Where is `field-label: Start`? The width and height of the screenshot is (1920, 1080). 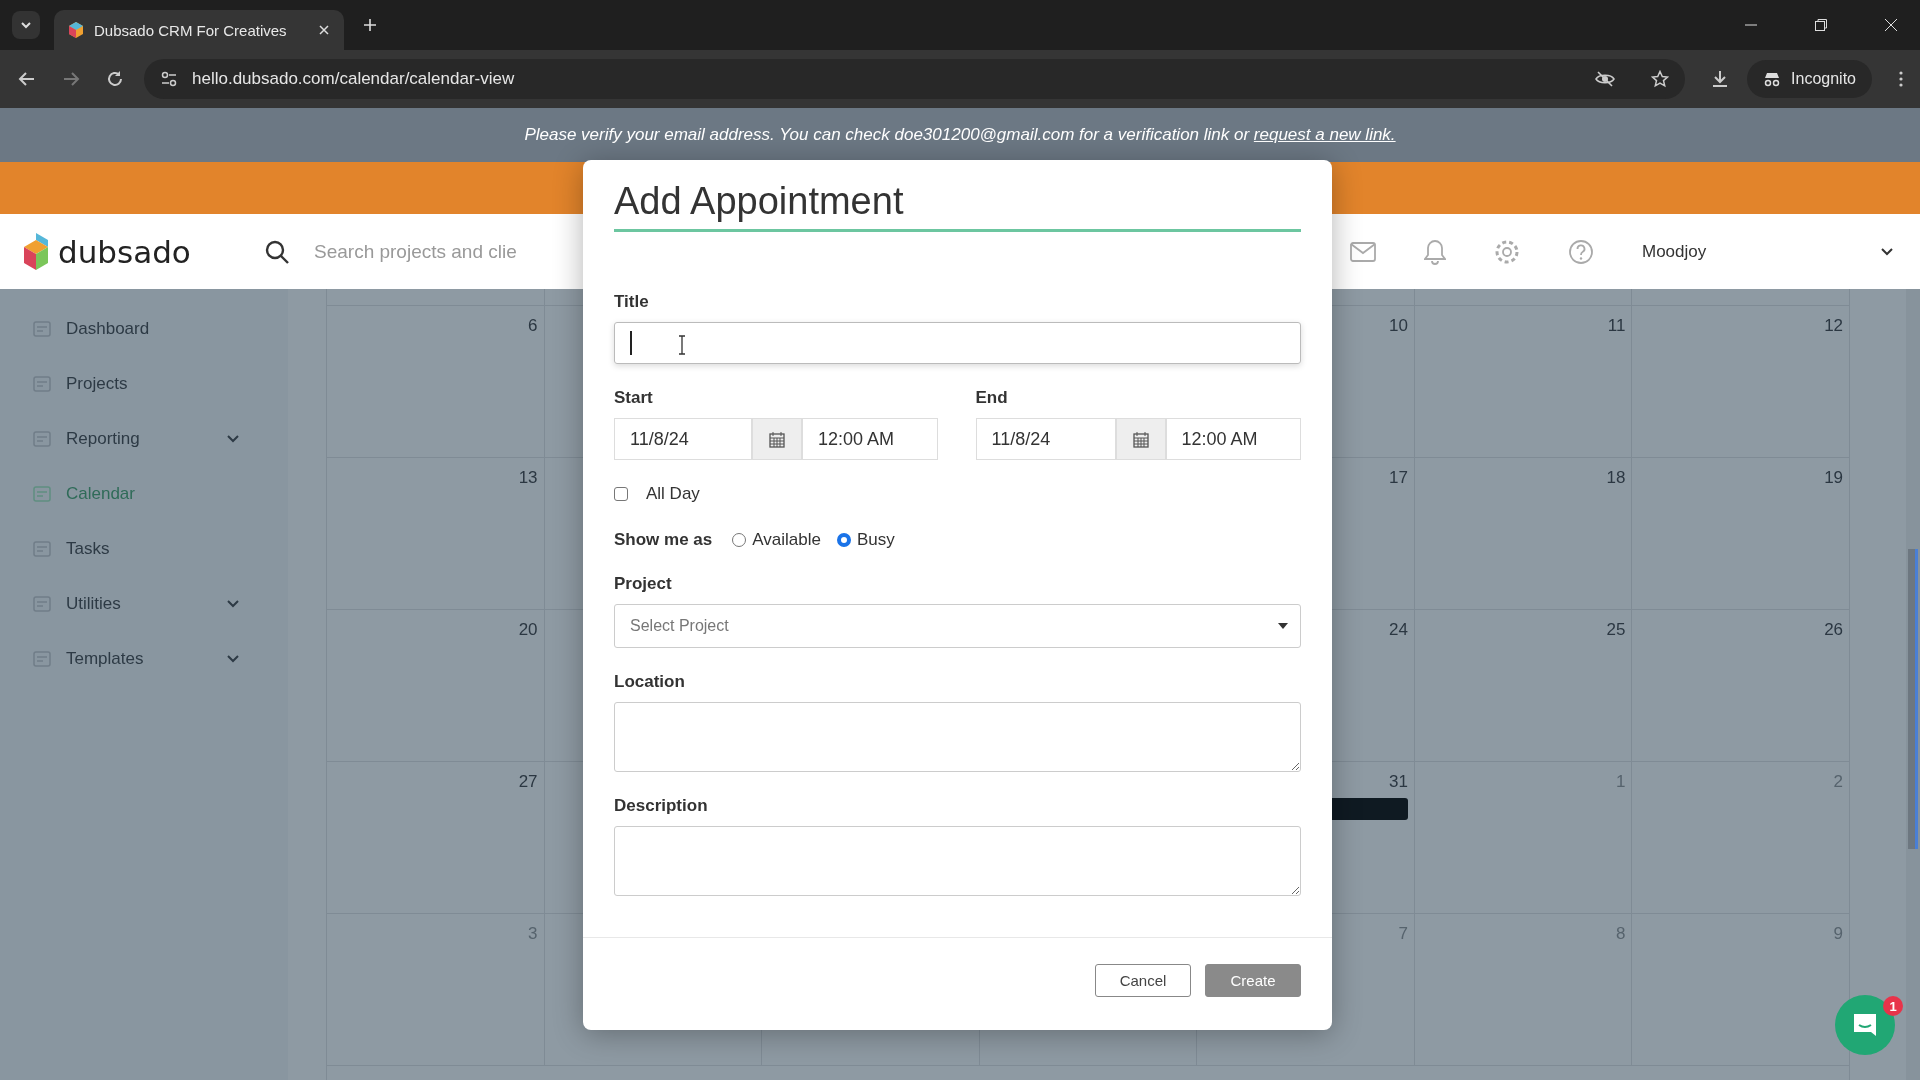 field-label: Start is located at coordinates (634, 398).